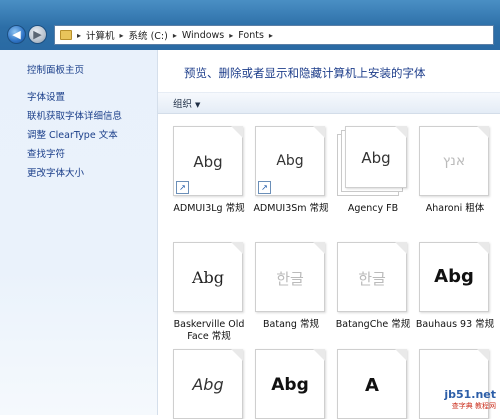  I want to click on forward-button: ▶, so click(37, 34).